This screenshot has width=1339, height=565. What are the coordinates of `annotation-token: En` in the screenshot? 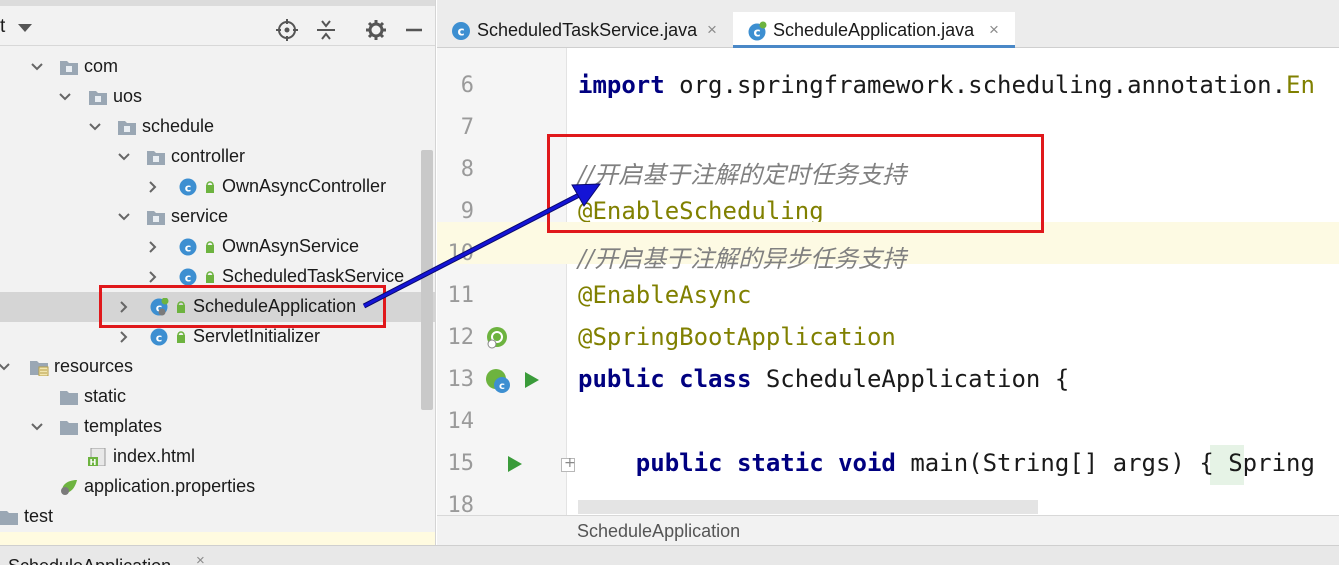 It's located at (1300, 85).